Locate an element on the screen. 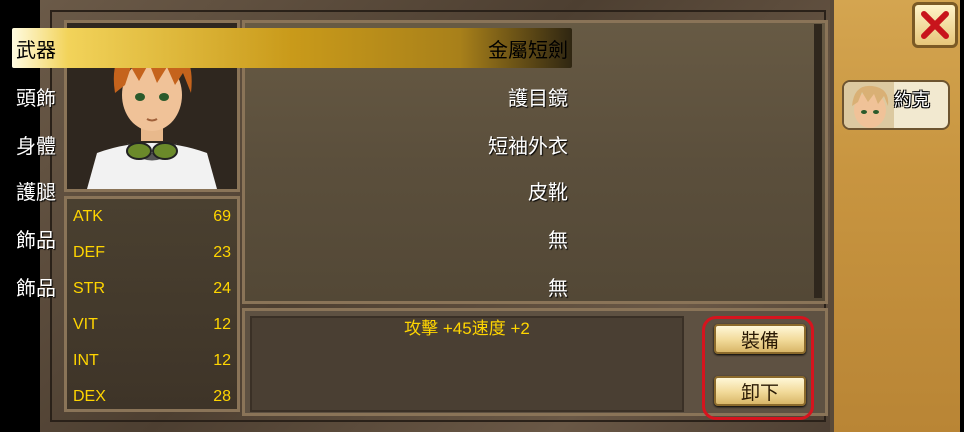 Image resolution: width=964 pixels, height=432 pixels. close-x-icon is located at coordinates (935, 25).